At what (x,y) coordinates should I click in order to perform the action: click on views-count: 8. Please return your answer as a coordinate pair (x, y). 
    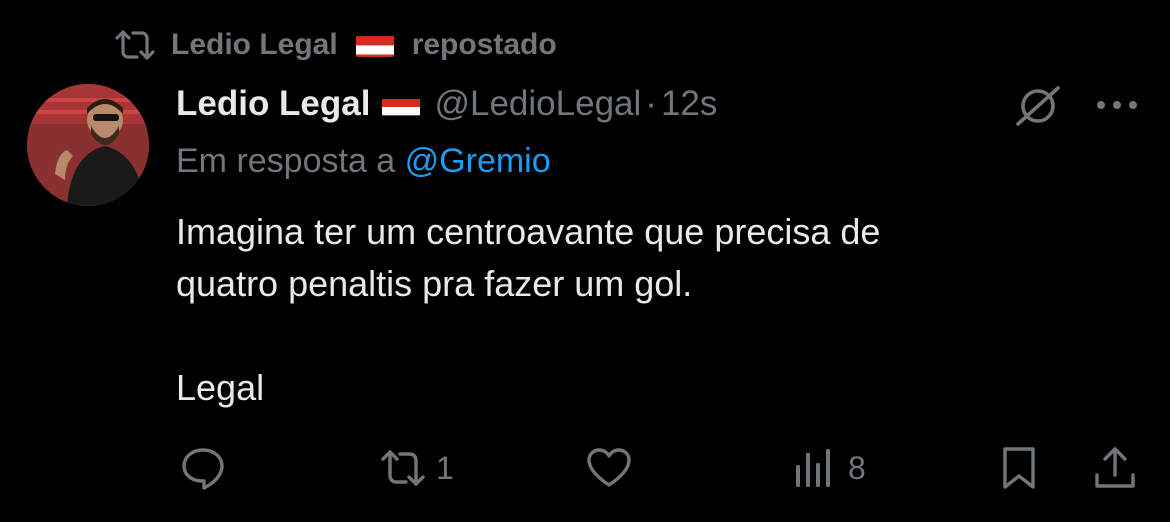
    Looking at the image, I should click on (857, 467).